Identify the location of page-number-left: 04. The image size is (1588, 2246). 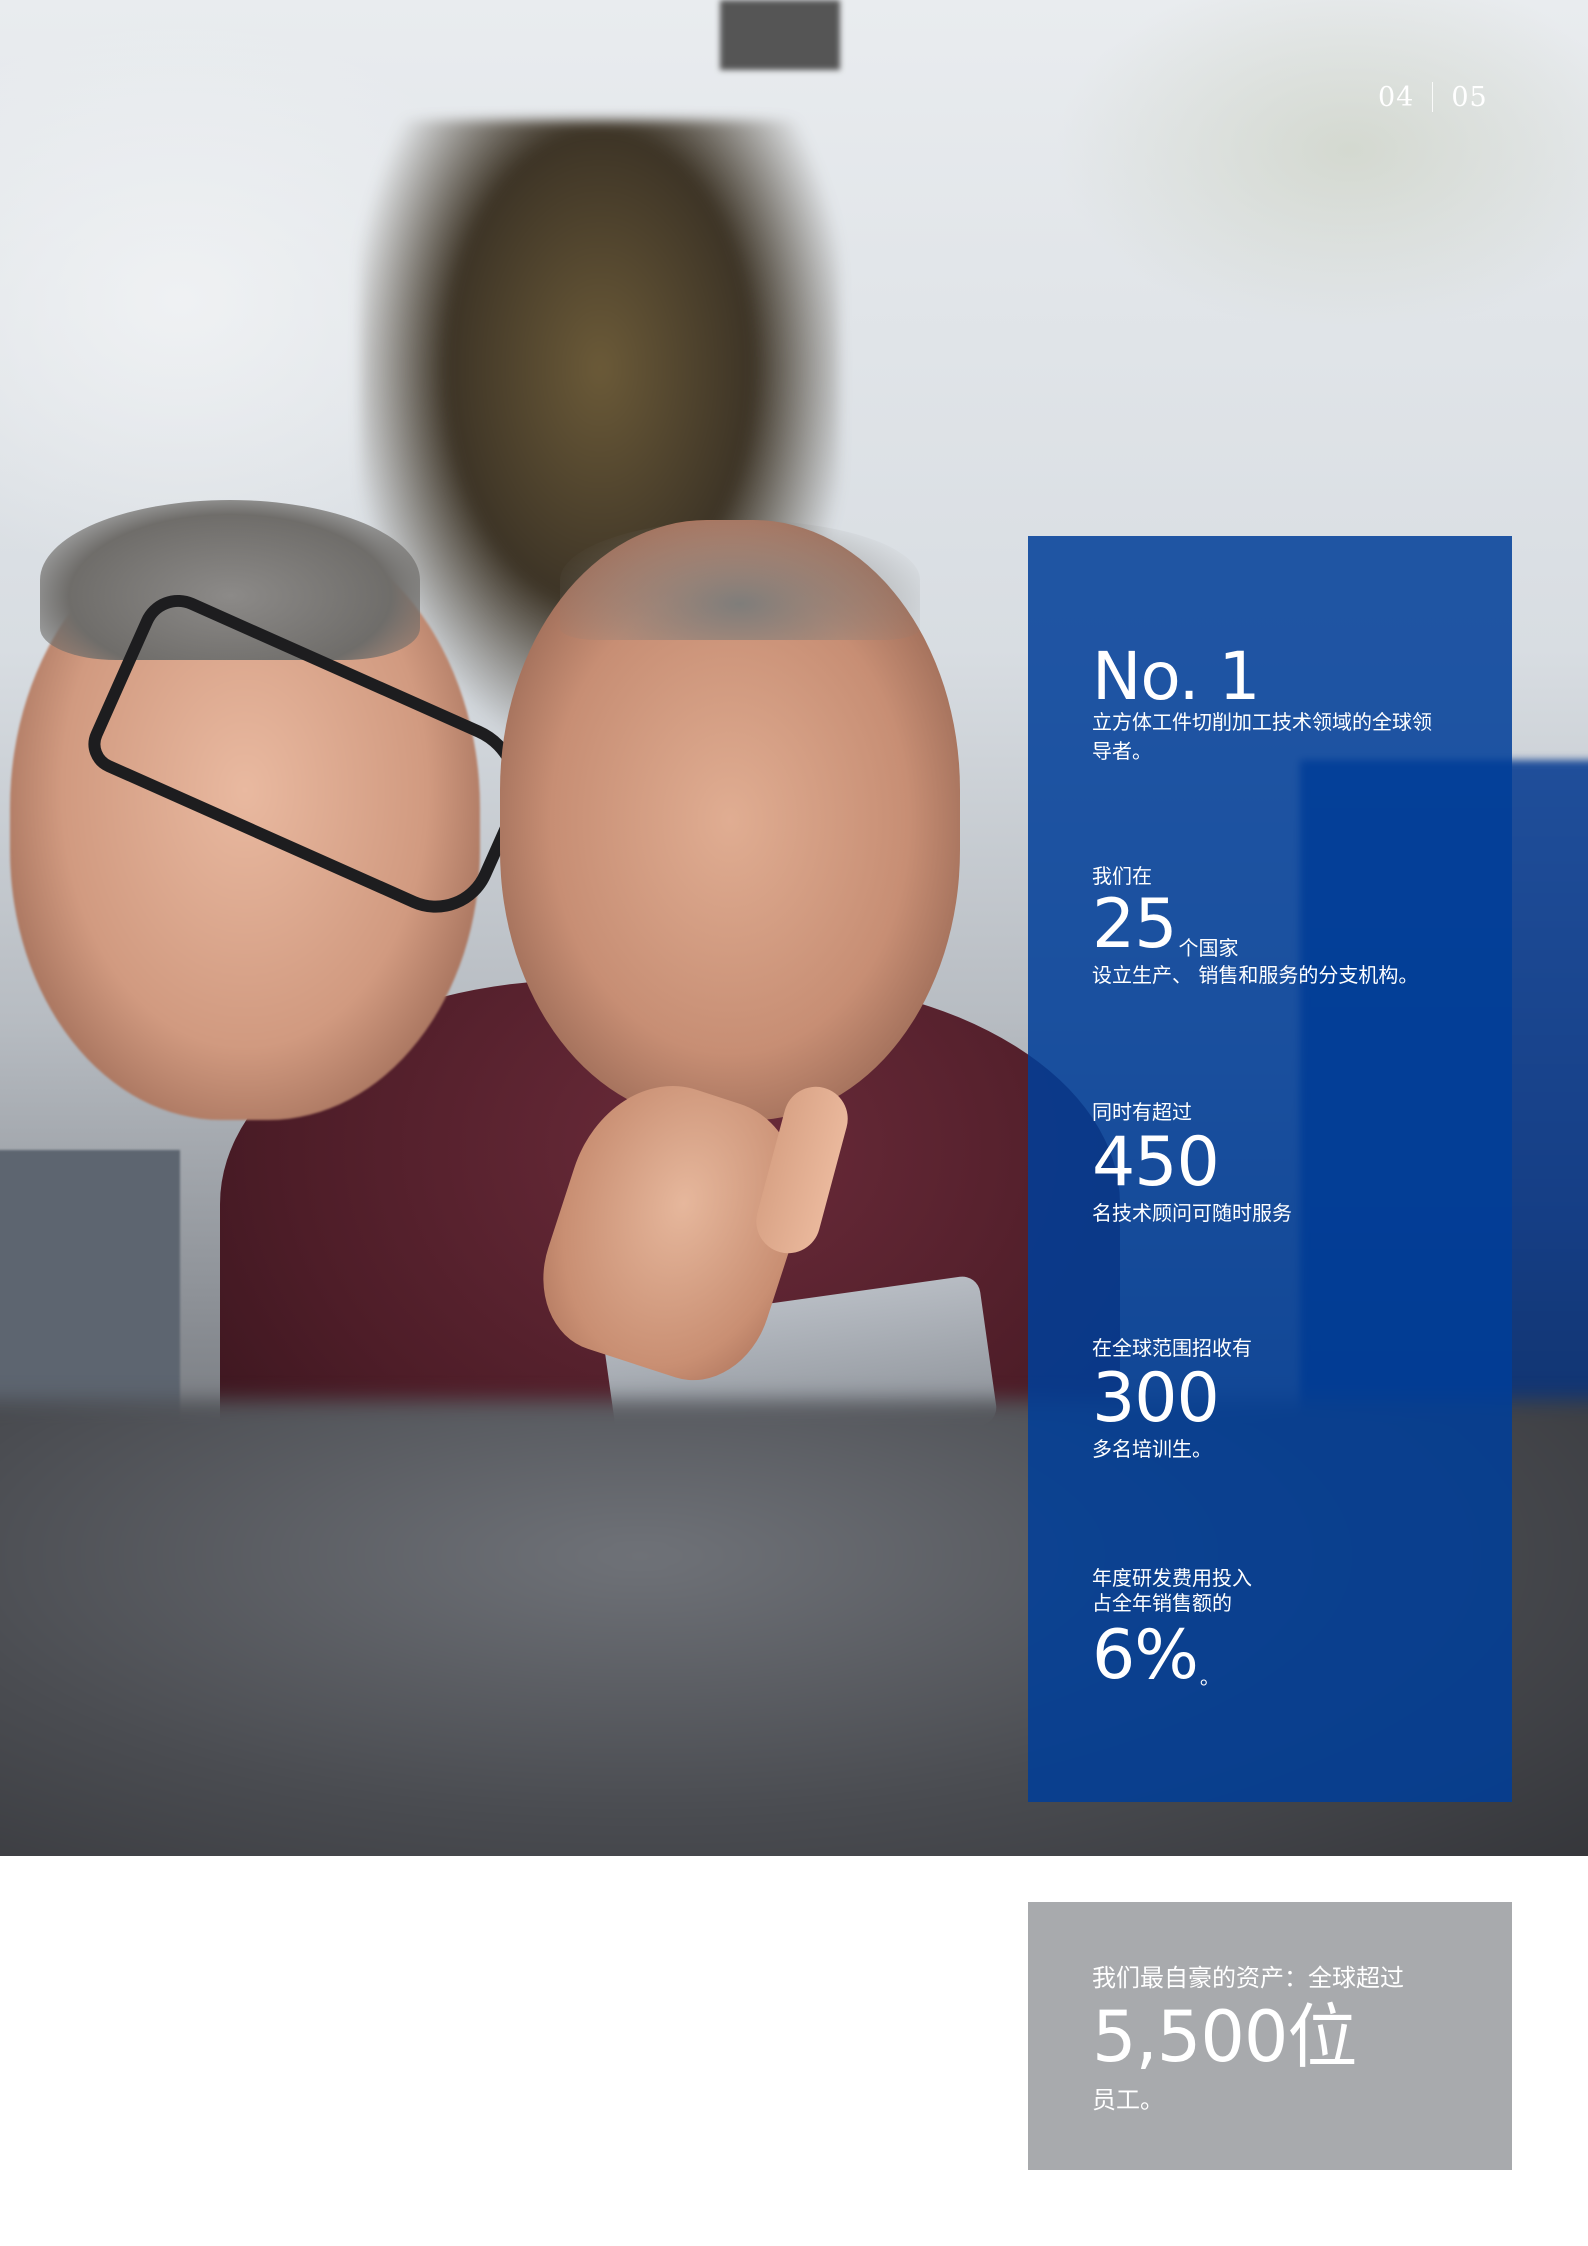
(1396, 97).